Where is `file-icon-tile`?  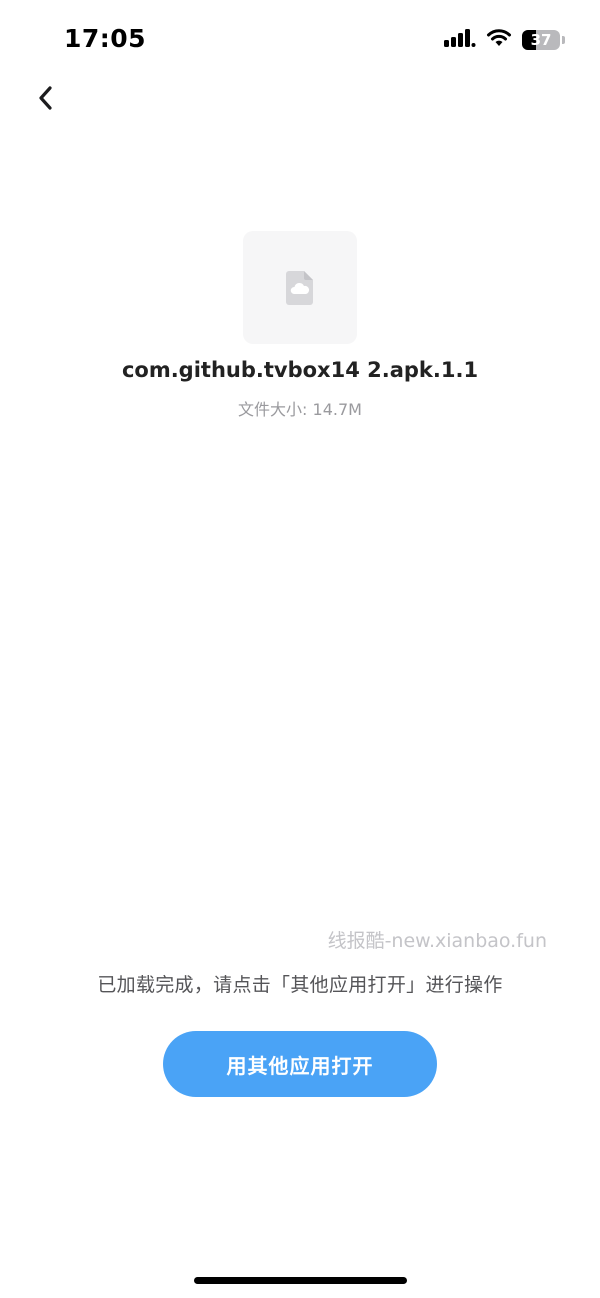
file-icon-tile is located at coordinates (300, 287).